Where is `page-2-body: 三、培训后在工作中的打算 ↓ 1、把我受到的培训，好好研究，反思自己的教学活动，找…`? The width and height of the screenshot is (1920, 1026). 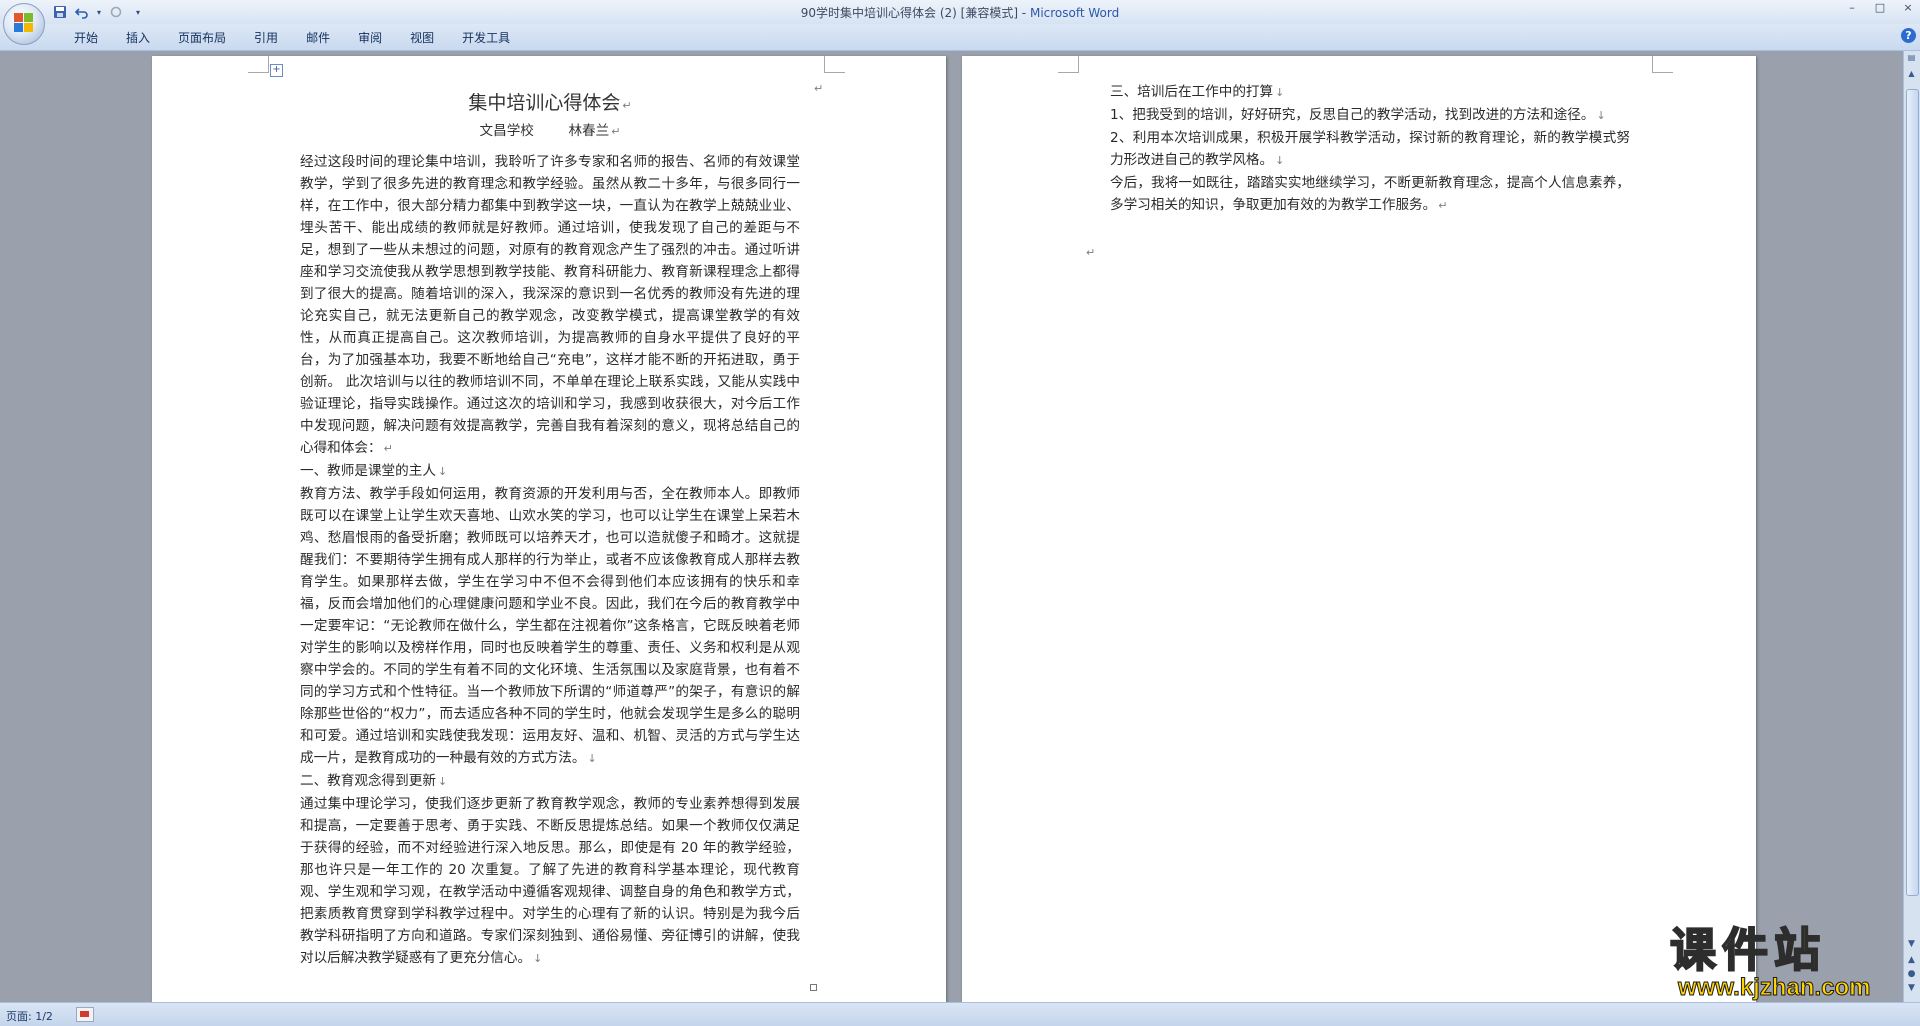 page-2-body: 三、培训后在工作中的打算 ↓ 1、把我受到的培训，好好研究，反思自己的教学活动，找… is located at coordinates (1370, 149).